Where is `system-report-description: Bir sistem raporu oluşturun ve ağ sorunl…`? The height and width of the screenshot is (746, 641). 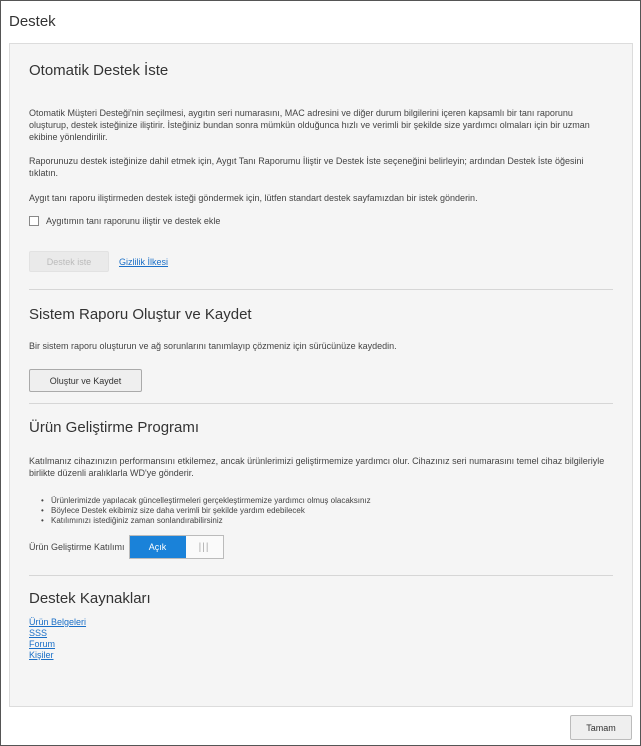
system-report-description: Bir sistem raporu oluşturun ve ağ sorunl… is located at coordinates (213, 346).